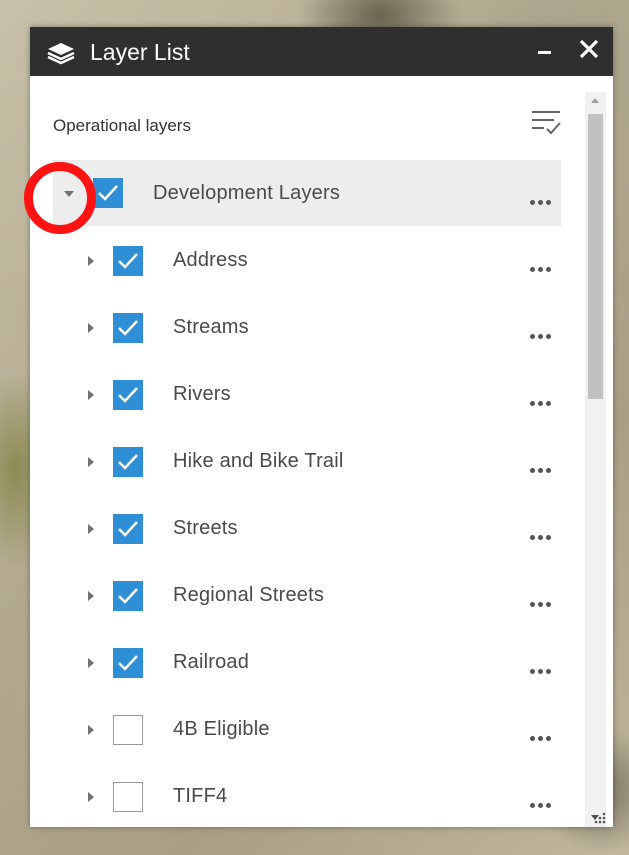  I want to click on layer-checkbox-streets, so click(128, 529).